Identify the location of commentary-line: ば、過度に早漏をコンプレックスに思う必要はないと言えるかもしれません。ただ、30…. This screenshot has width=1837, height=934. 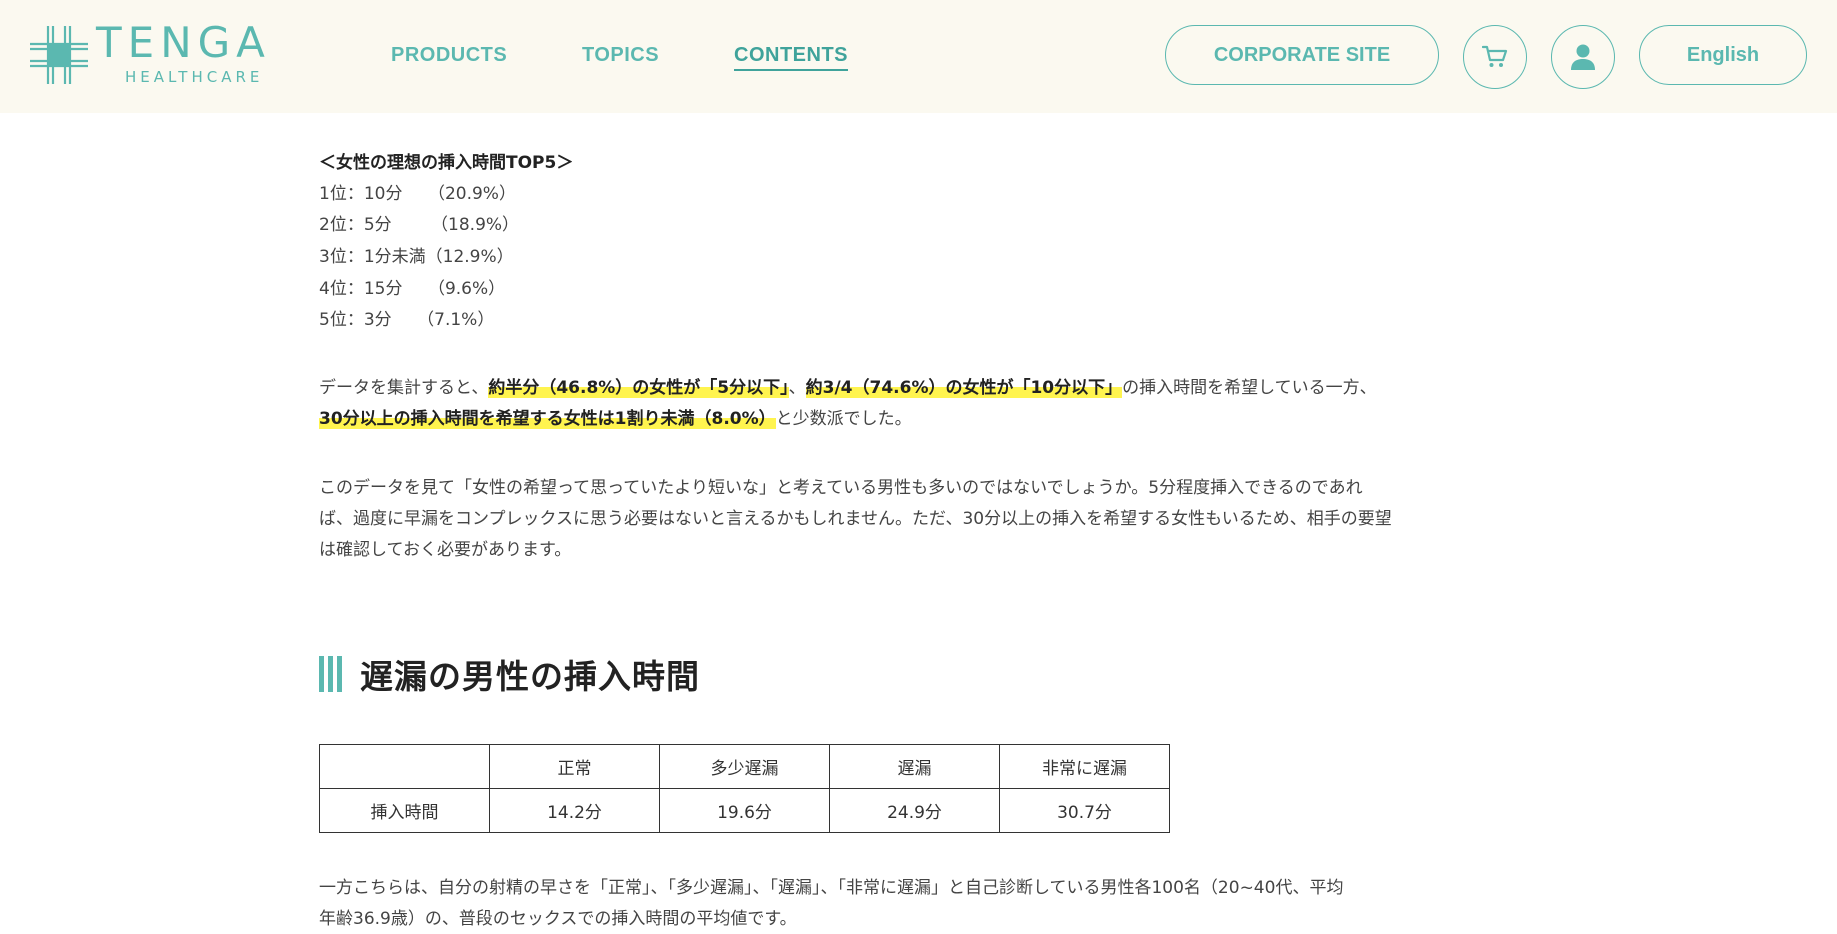
(855, 519).